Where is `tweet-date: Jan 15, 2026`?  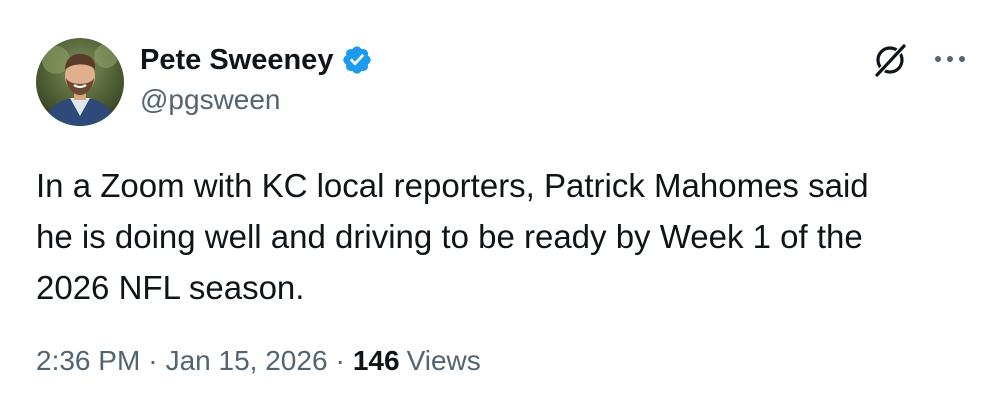
tweet-date: Jan 15, 2026 is located at coordinates (247, 361).